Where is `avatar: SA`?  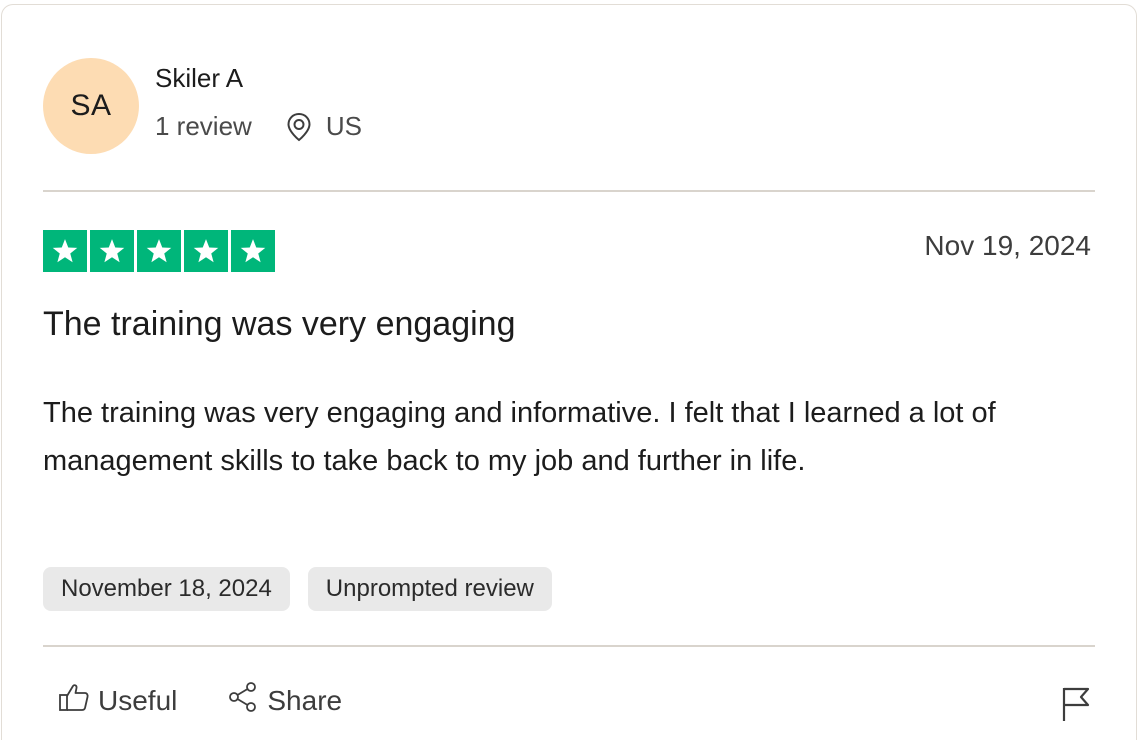
avatar: SA is located at coordinates (91, 106).